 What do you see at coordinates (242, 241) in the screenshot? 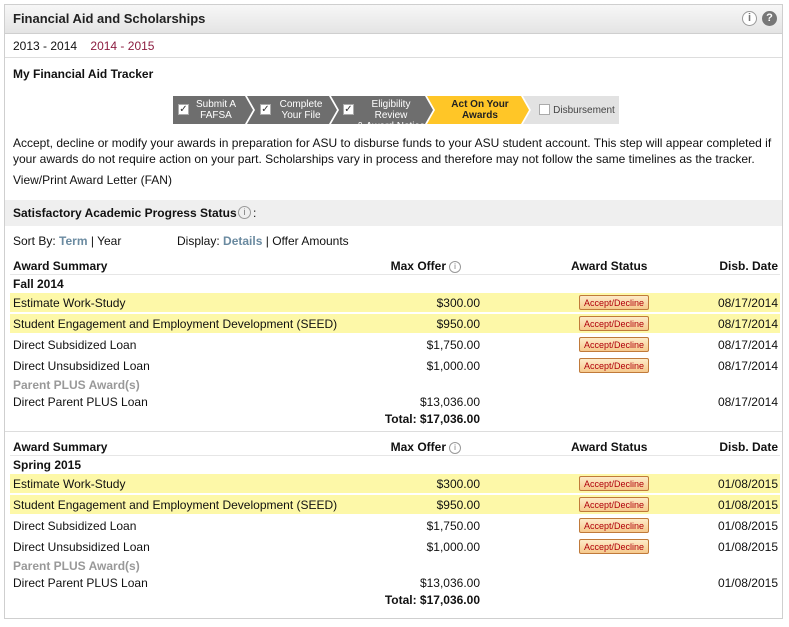
I see `display-details-link: Details` at bounding box center [242, 241].